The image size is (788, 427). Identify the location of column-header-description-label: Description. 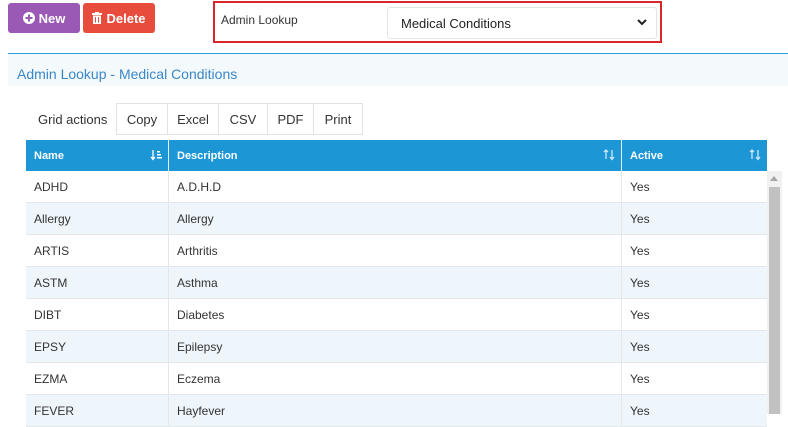
(207, 155).